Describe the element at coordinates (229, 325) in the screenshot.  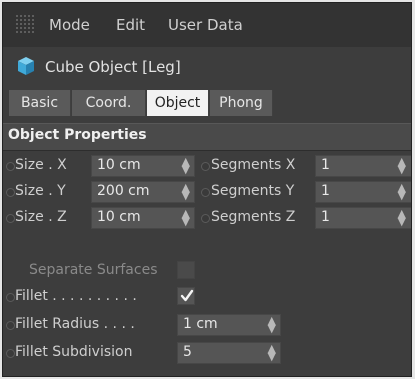
I see `fillet-radius-field: 1 cm ▲ ▼` at that location.